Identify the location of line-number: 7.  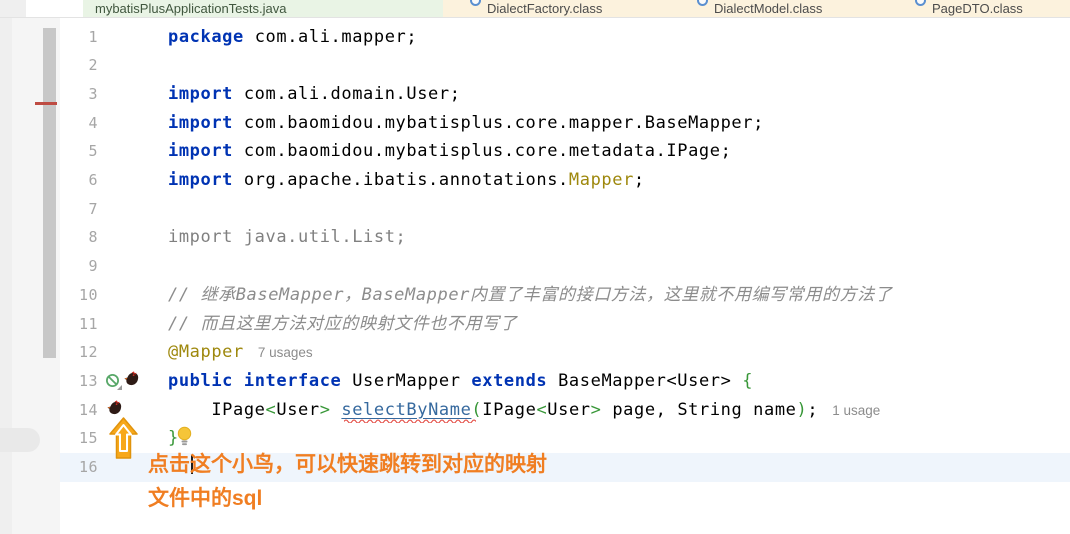
(79, 209).